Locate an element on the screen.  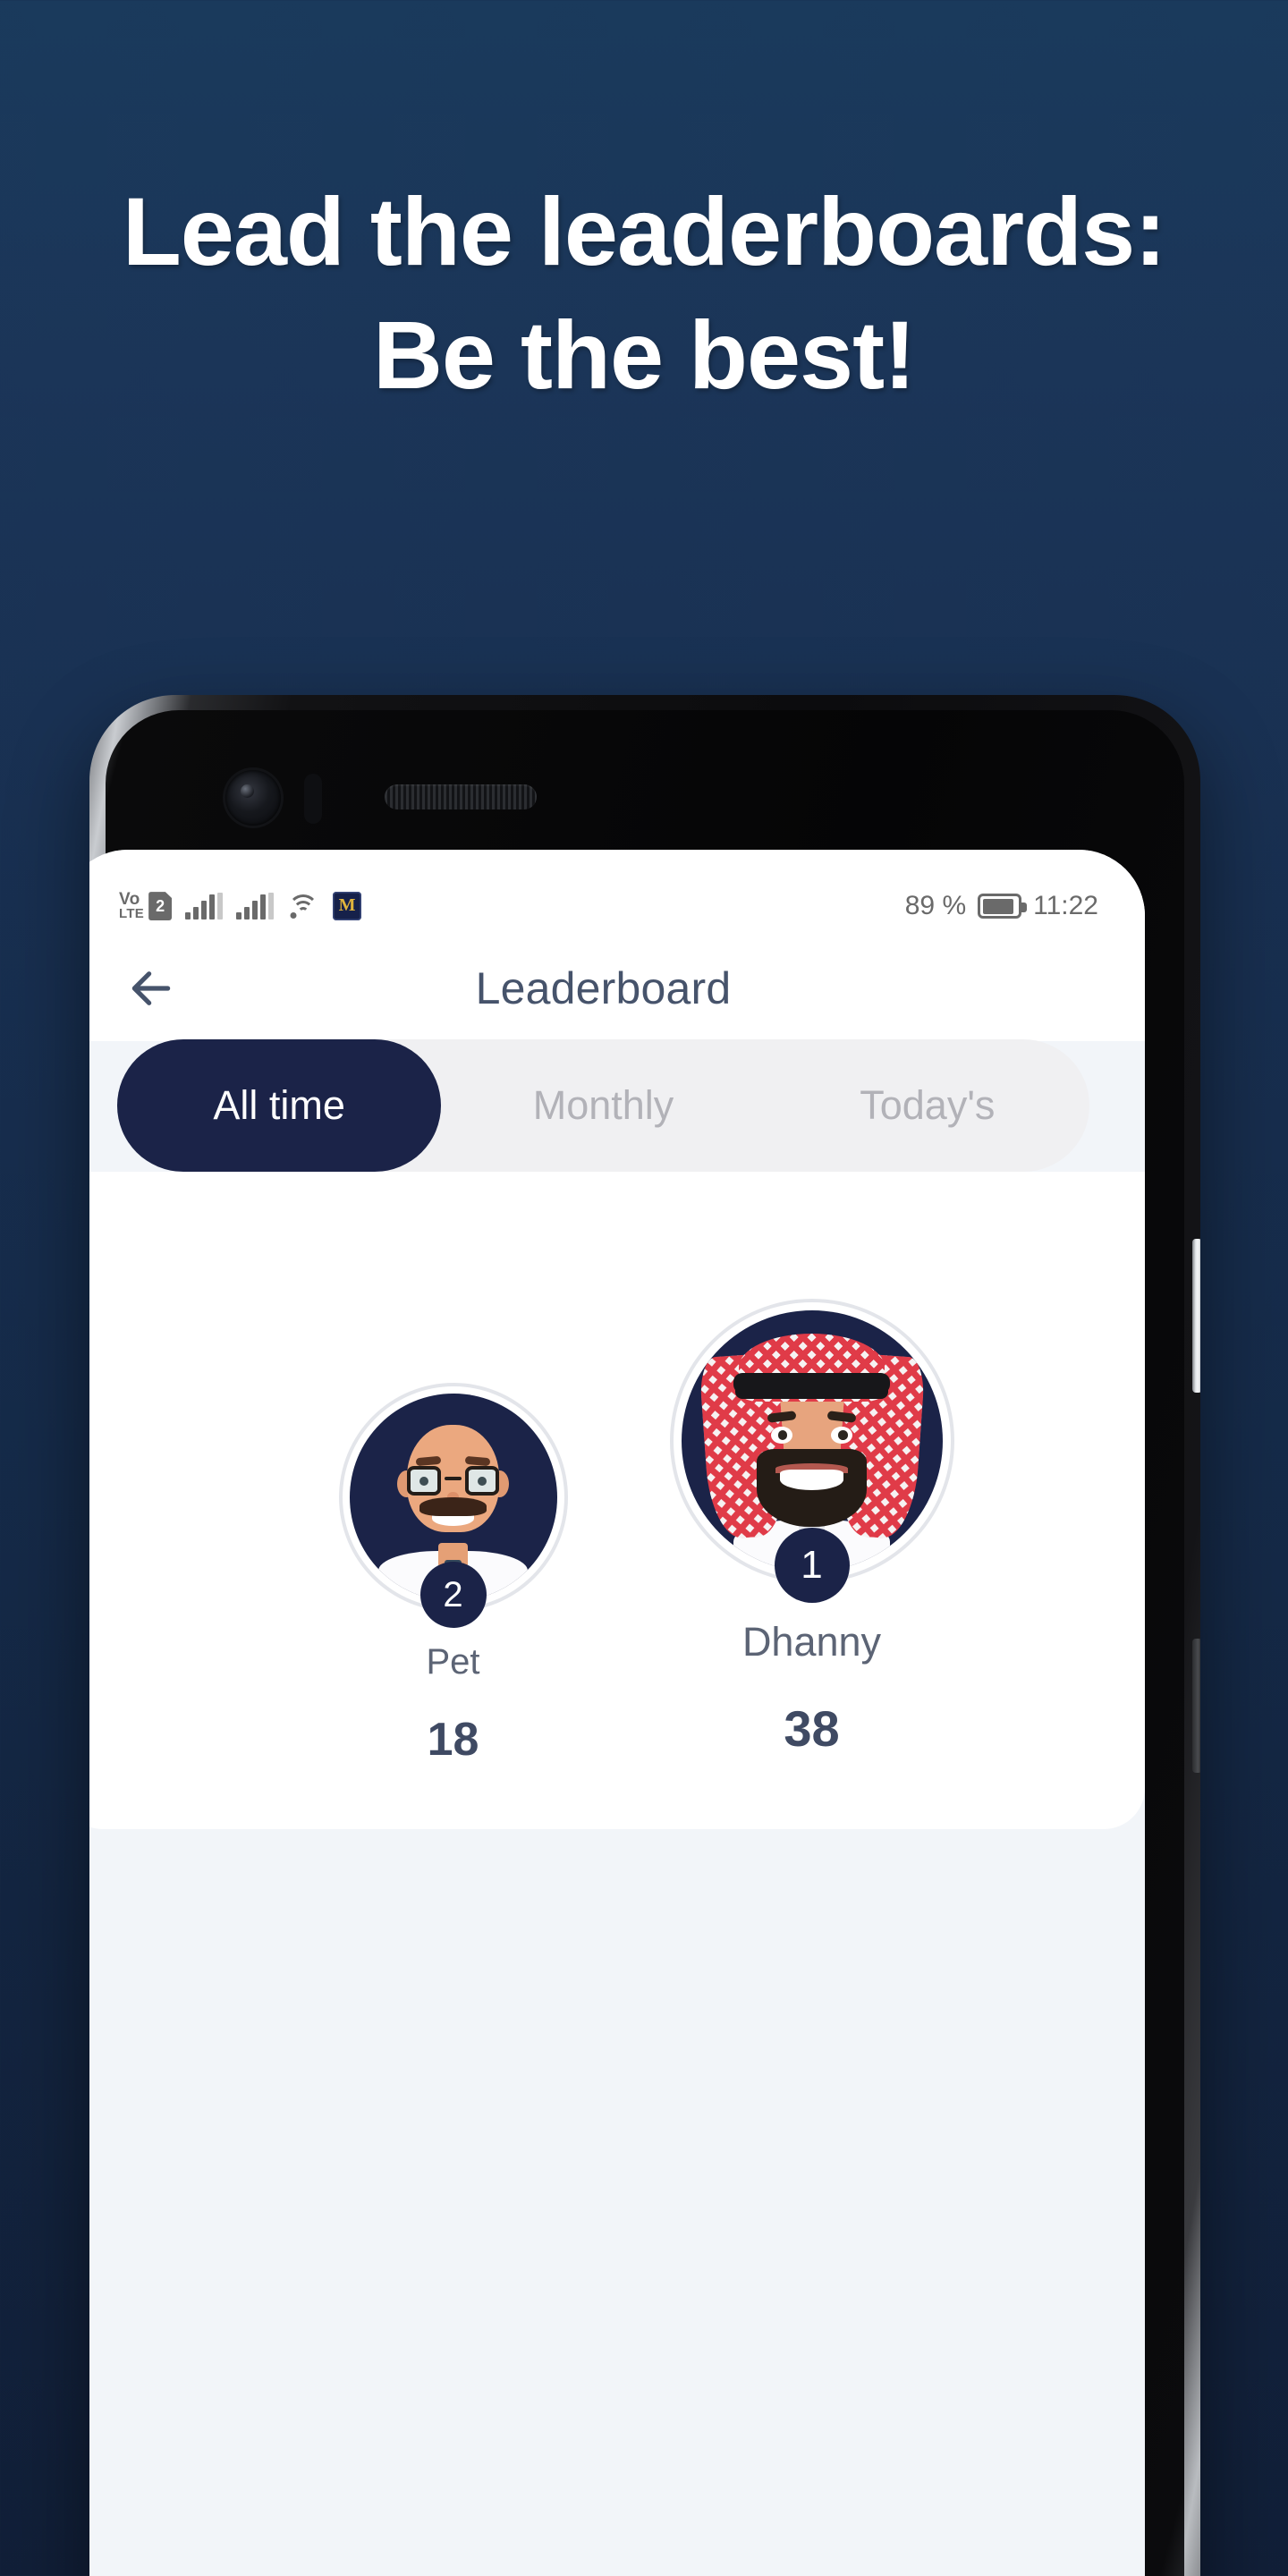
tab-all-time: All time is located at coordinates (279, 1105).